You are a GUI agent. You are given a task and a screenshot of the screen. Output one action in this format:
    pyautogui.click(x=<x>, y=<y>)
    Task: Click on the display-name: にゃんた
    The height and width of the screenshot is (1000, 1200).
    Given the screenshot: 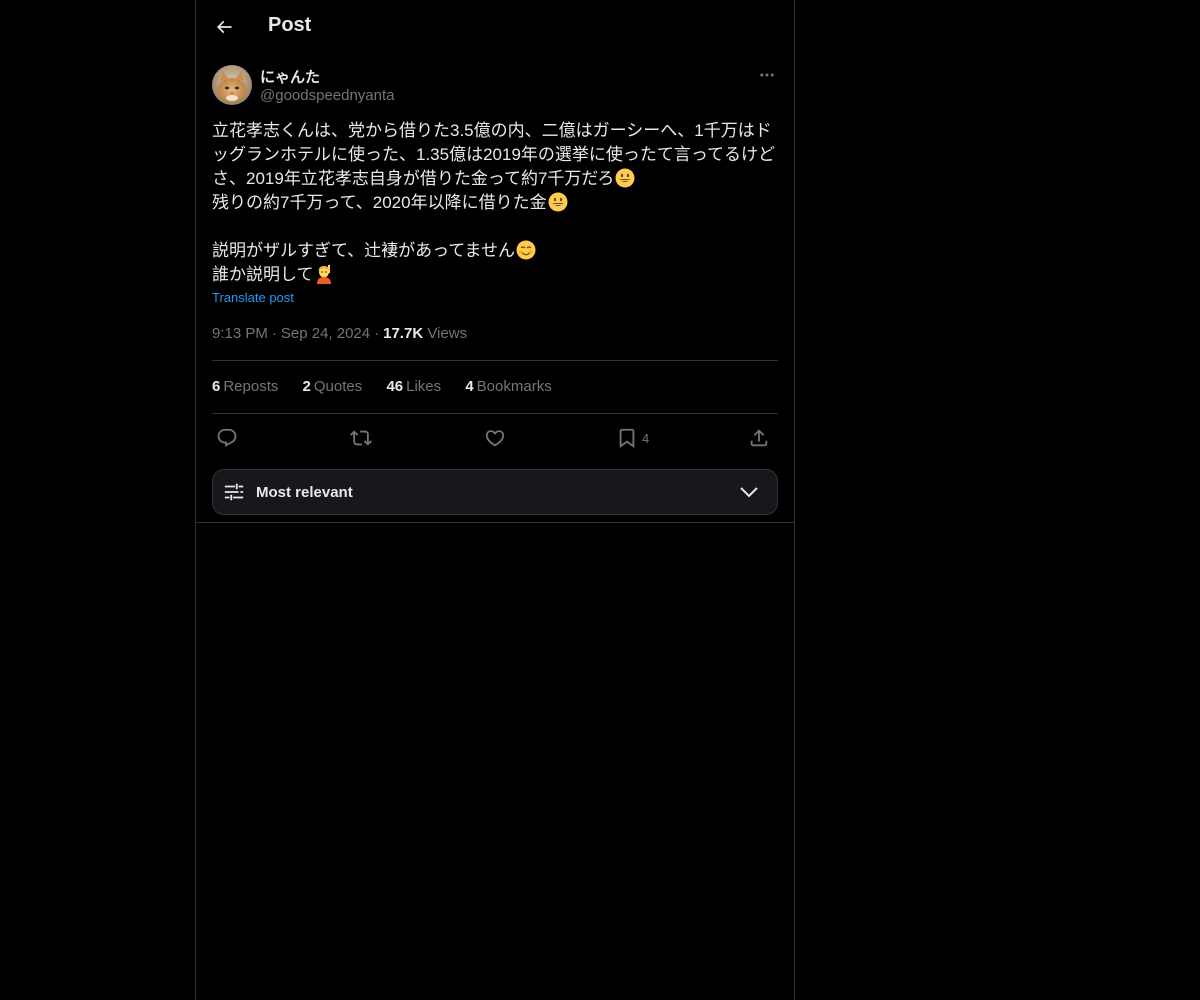 What is the action you would take?
    pyautogui.click(x=290, y=76)
    